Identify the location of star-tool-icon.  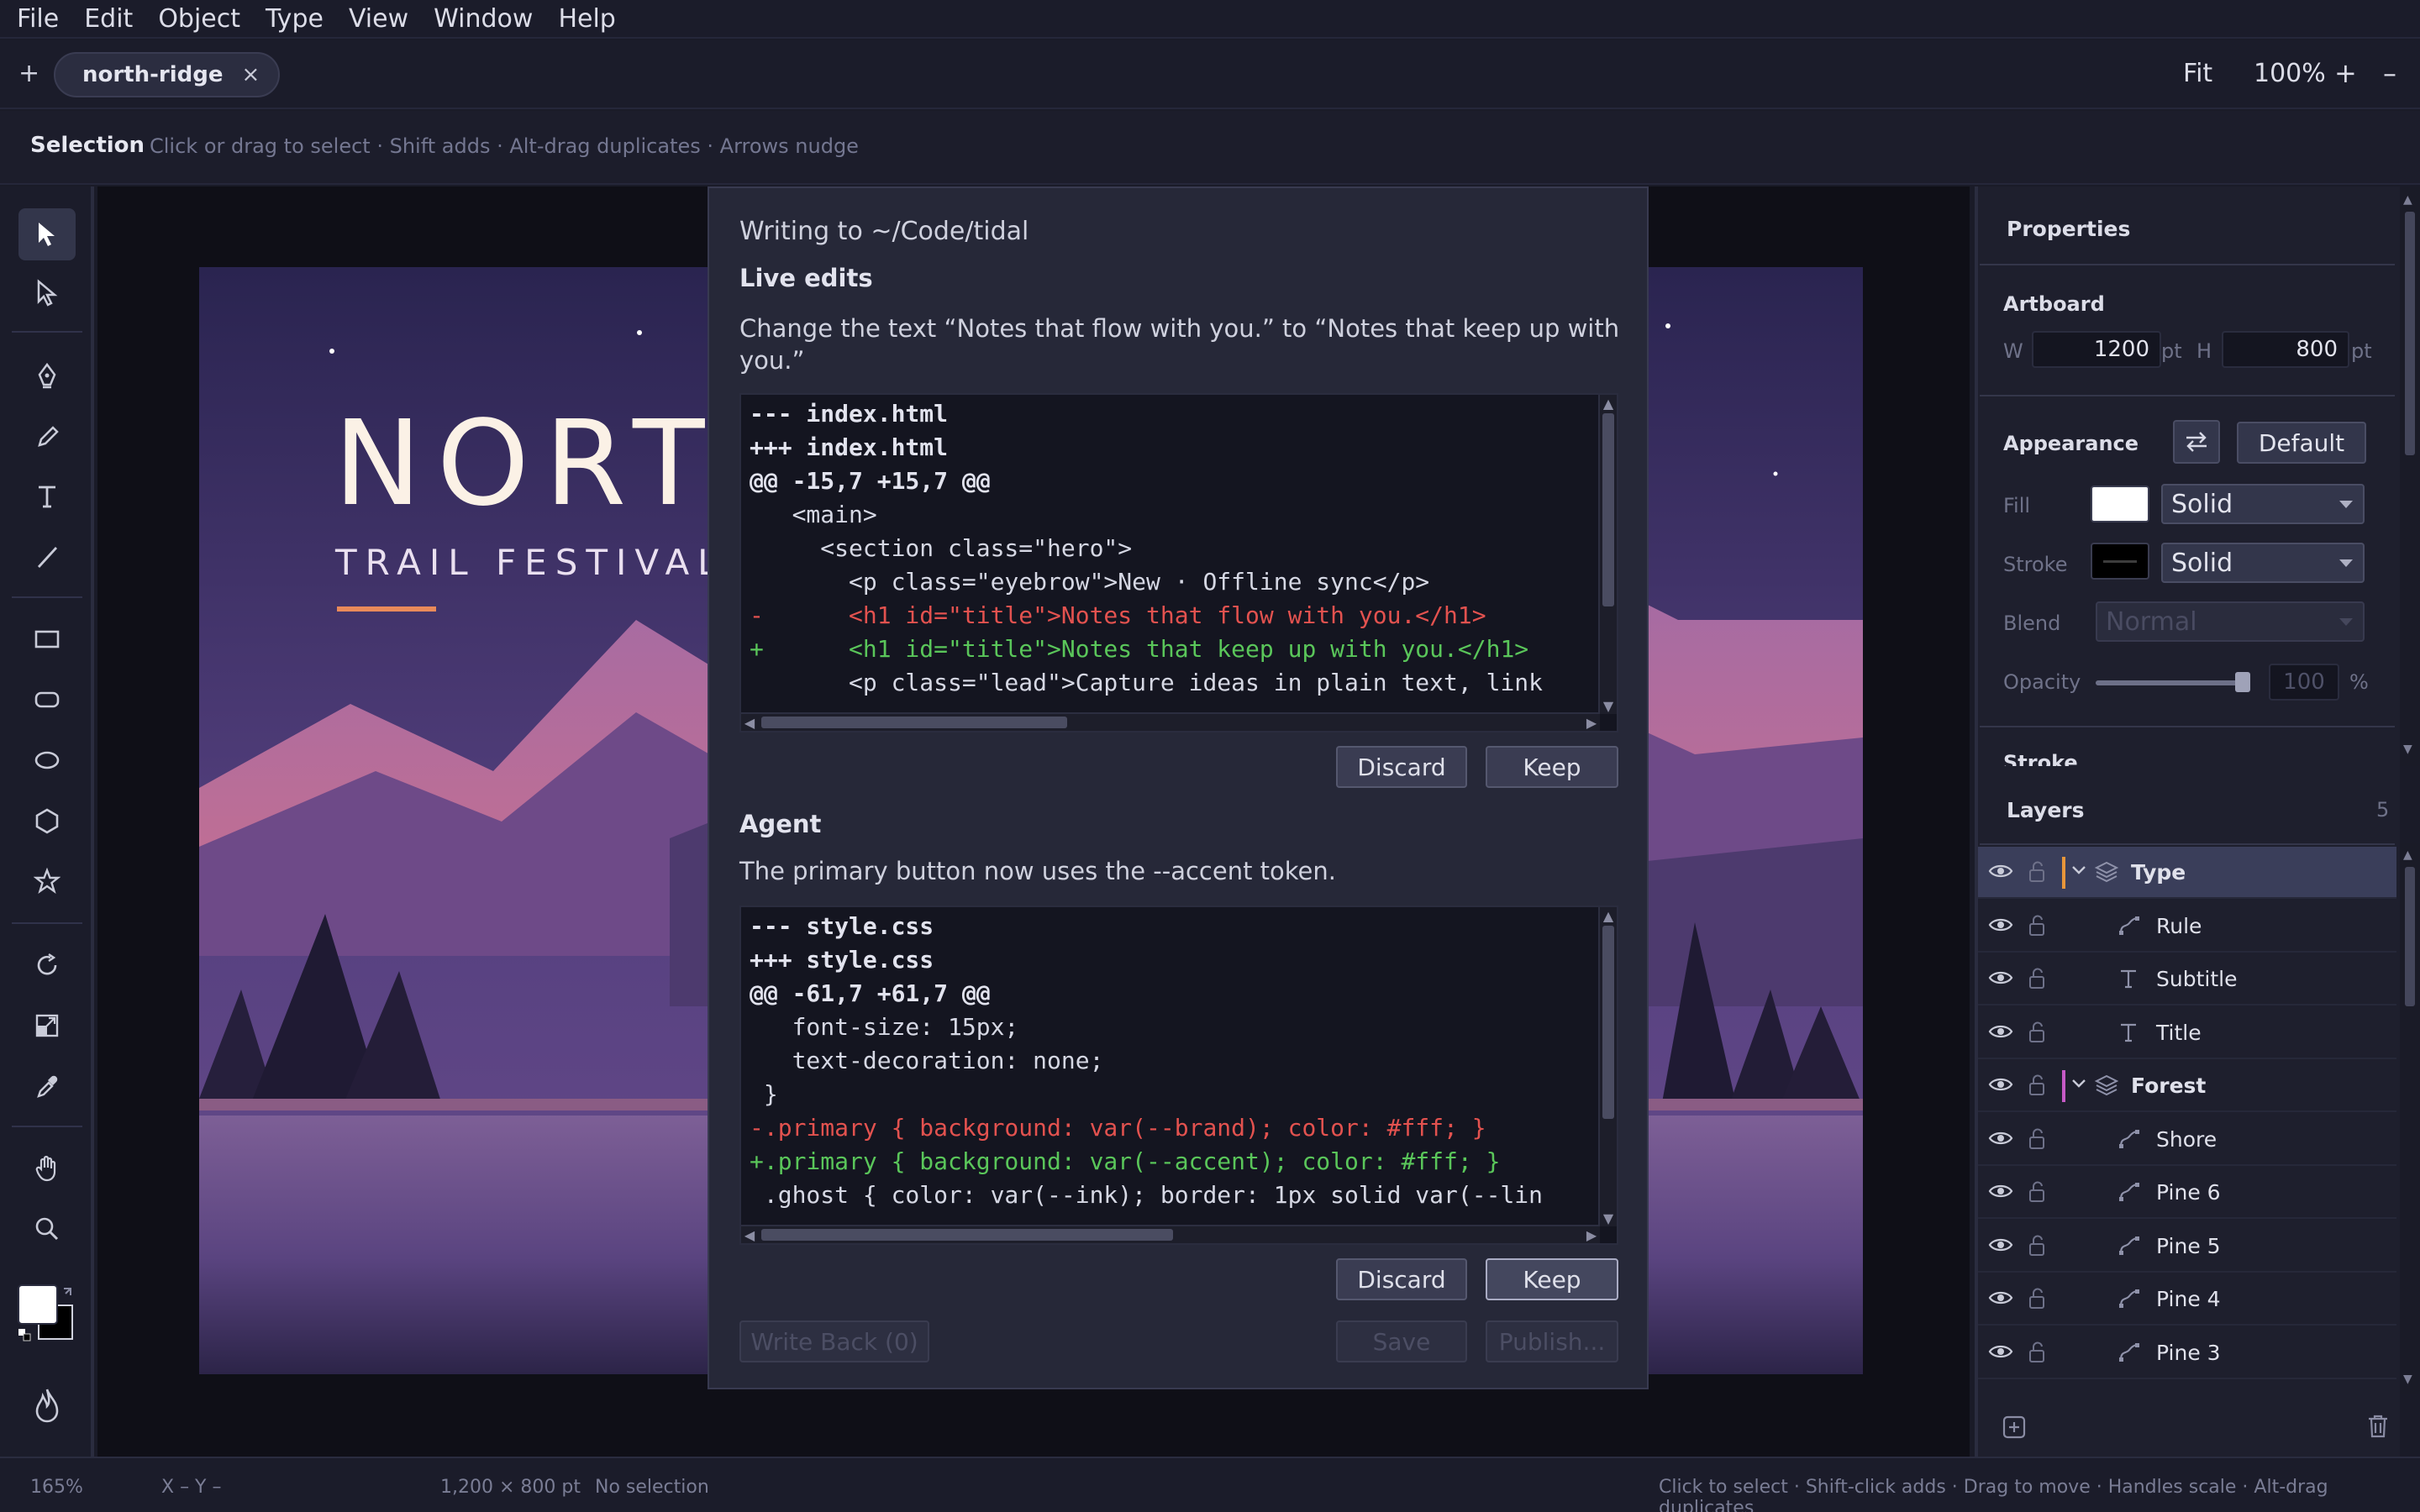
(47, 881).